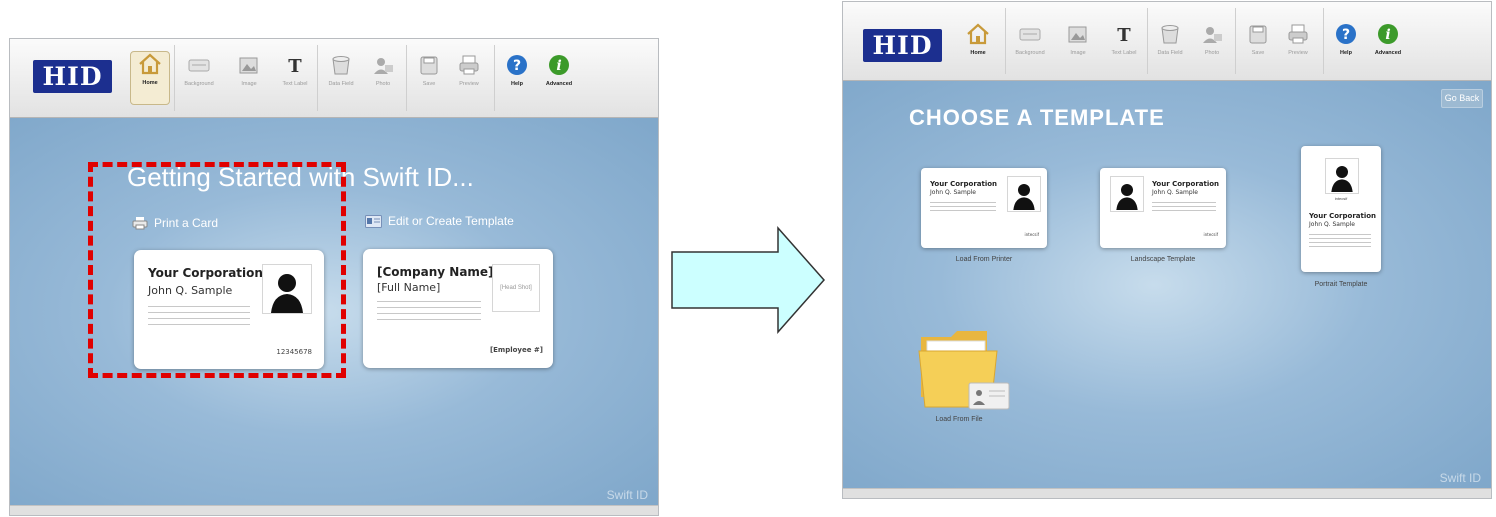 The height and width of the screenshot is (517, 1496). I want to click on page-title: CHOOSE A TEMPLATE, so click(1037, 117).